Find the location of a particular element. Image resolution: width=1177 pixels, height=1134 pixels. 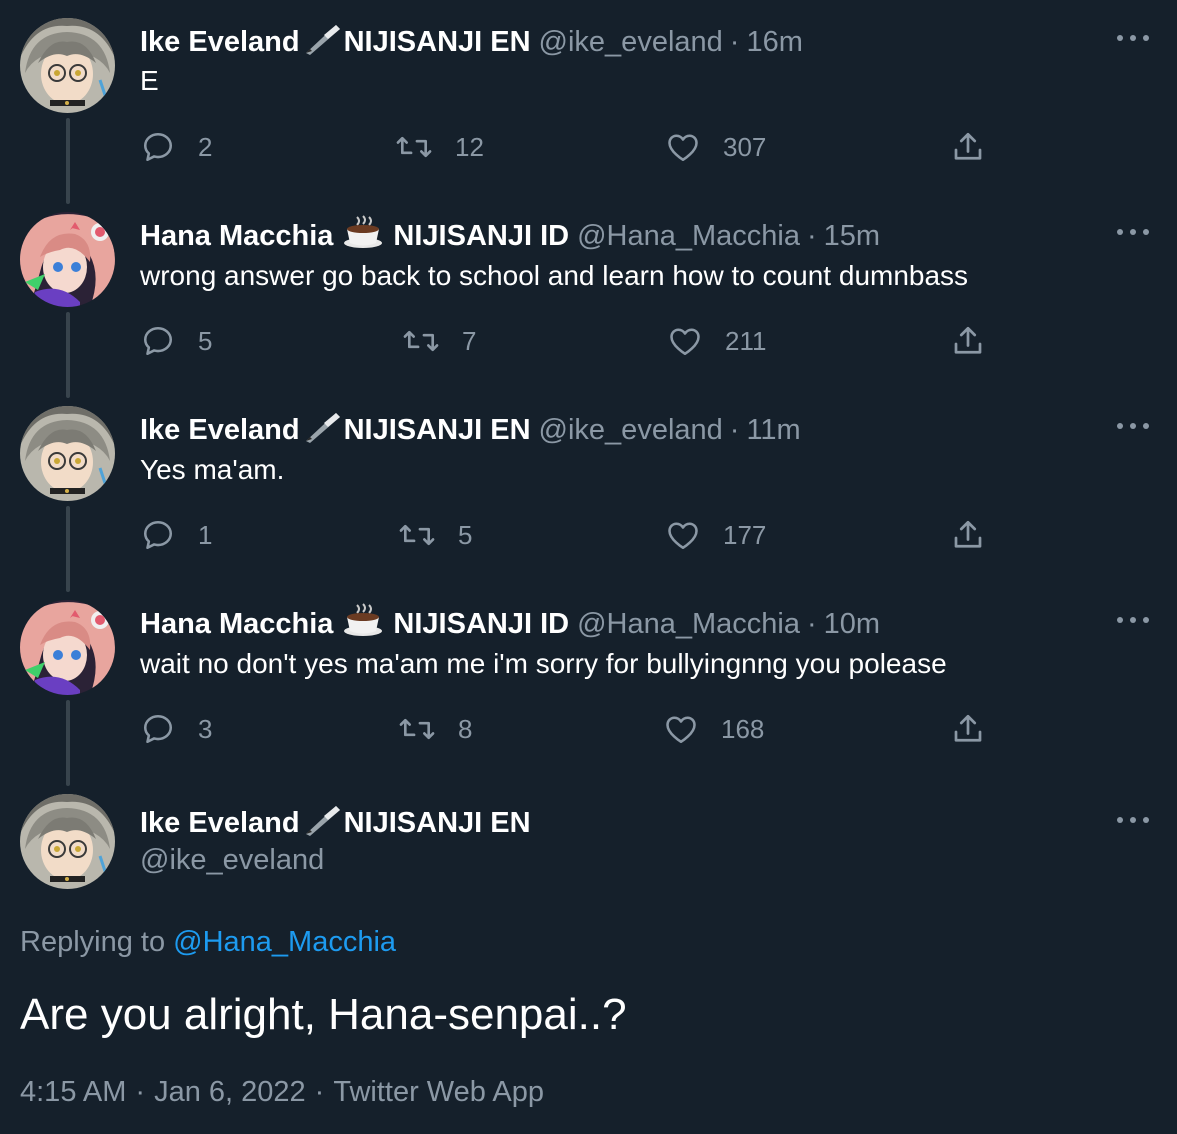

timestamp: 10m is located at coordinates (852, 624).